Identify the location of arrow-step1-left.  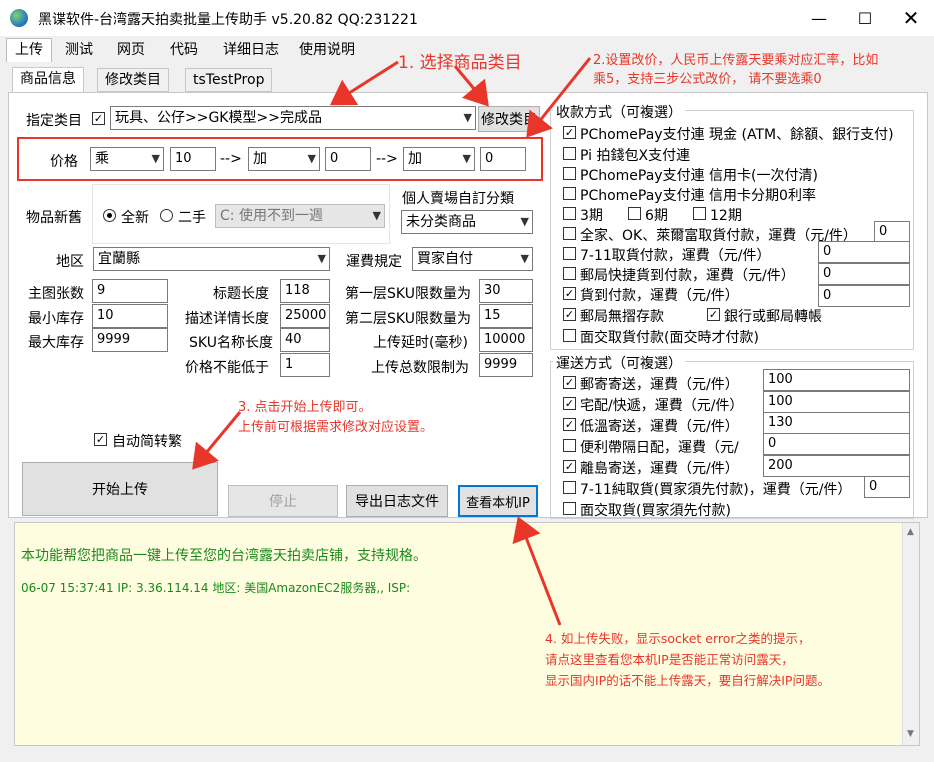
(364, 83).